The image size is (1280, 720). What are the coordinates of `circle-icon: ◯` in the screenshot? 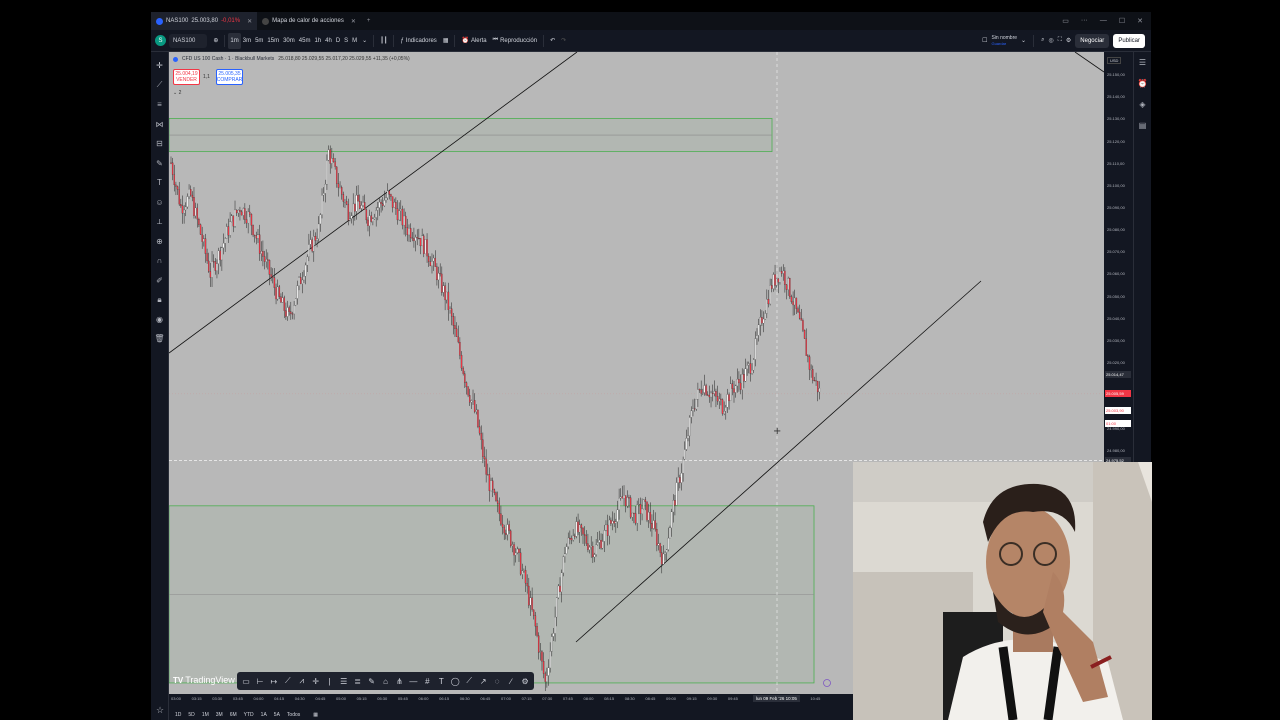 It's located at (455, 681).